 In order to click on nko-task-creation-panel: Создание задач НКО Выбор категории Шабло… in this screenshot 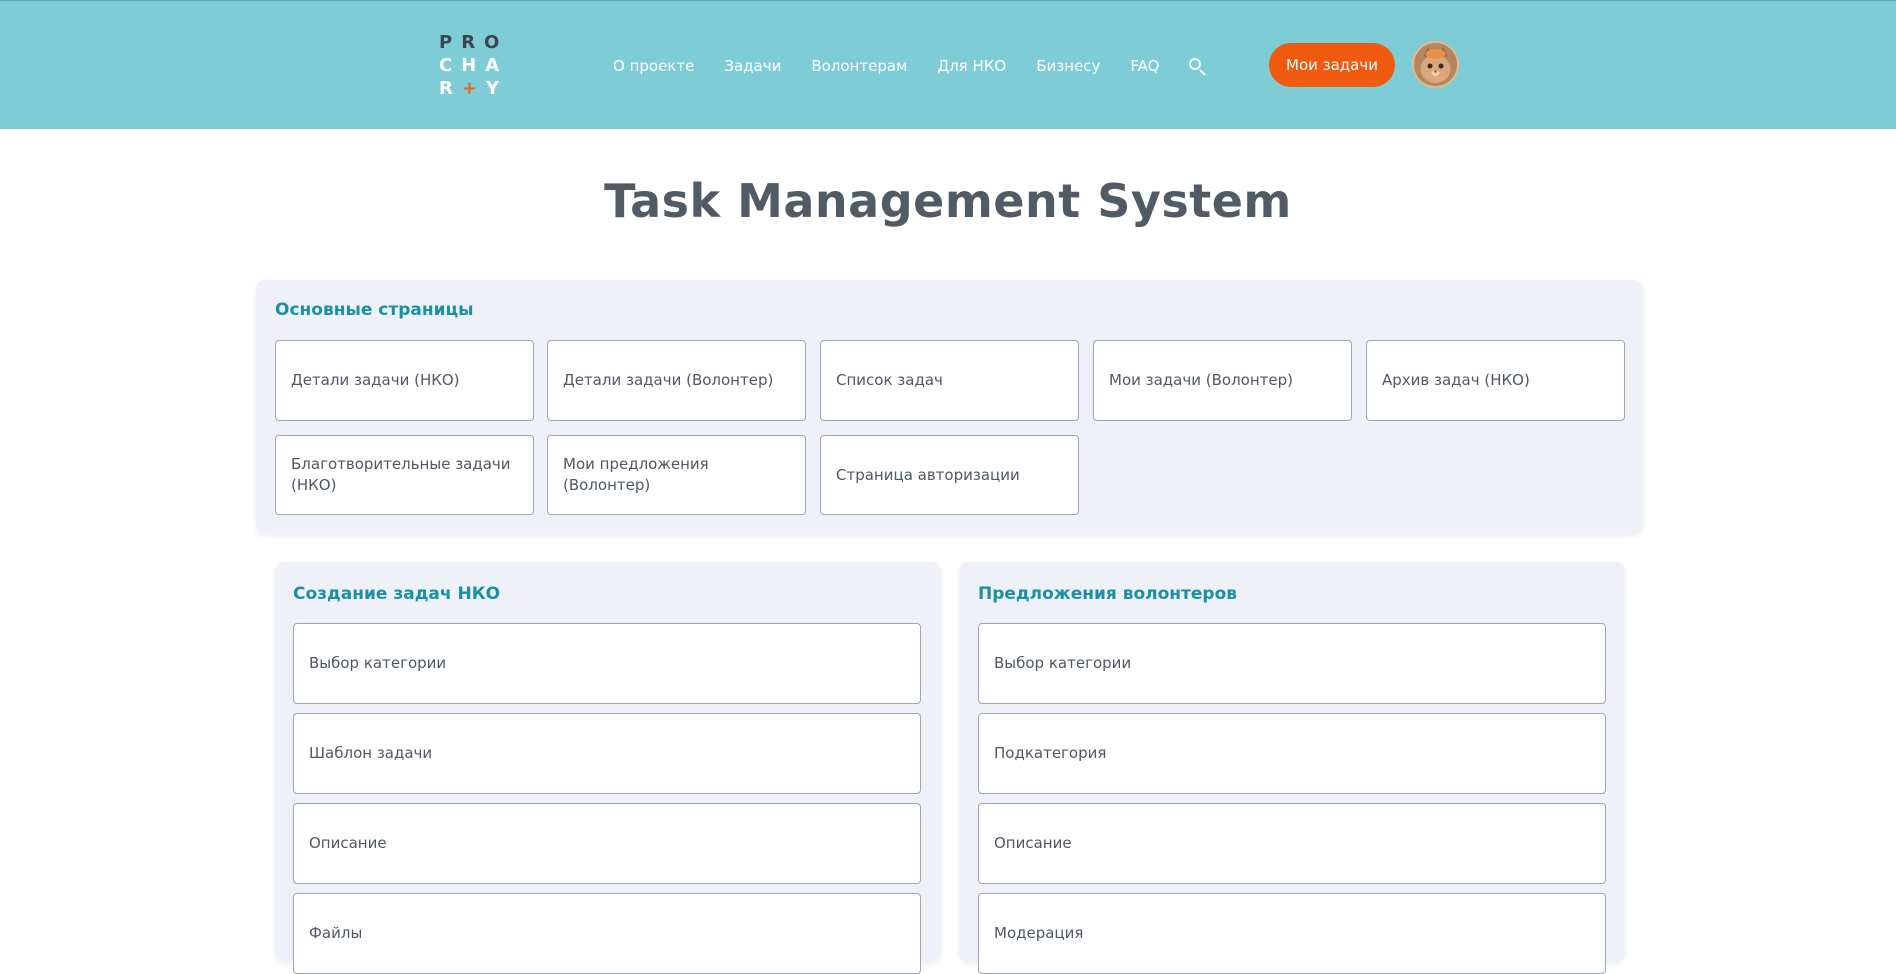, I will do `click(608, 768)`.